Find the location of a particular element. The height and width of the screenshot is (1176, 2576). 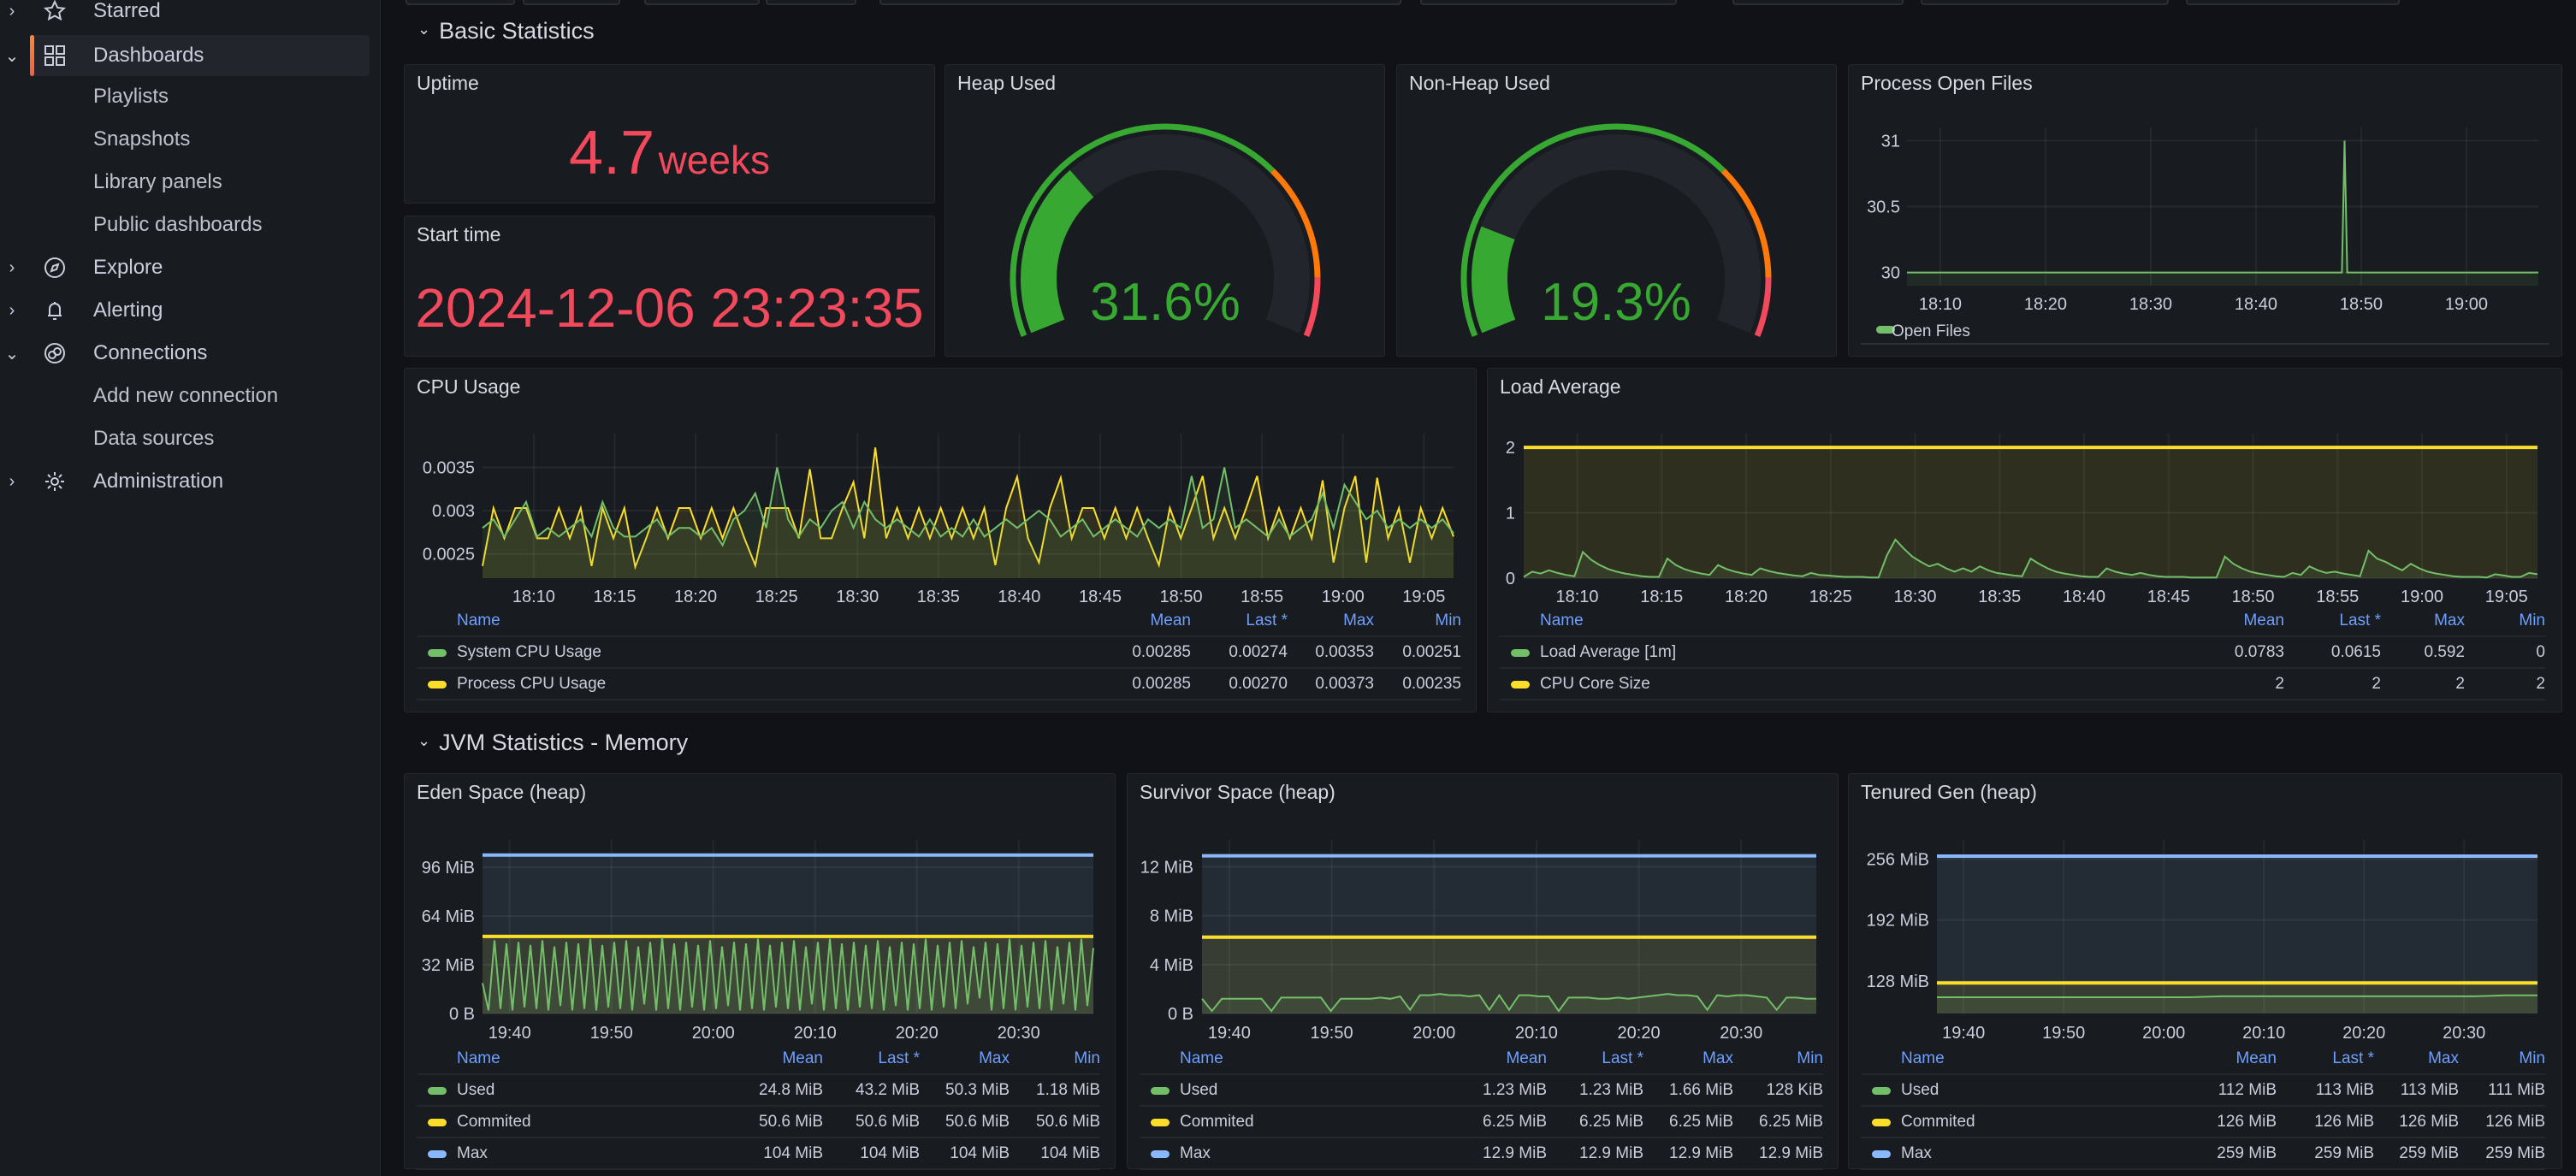

sidebar-item-dashboards: ⌄ Dashboards is located at coordinates (187, 55).